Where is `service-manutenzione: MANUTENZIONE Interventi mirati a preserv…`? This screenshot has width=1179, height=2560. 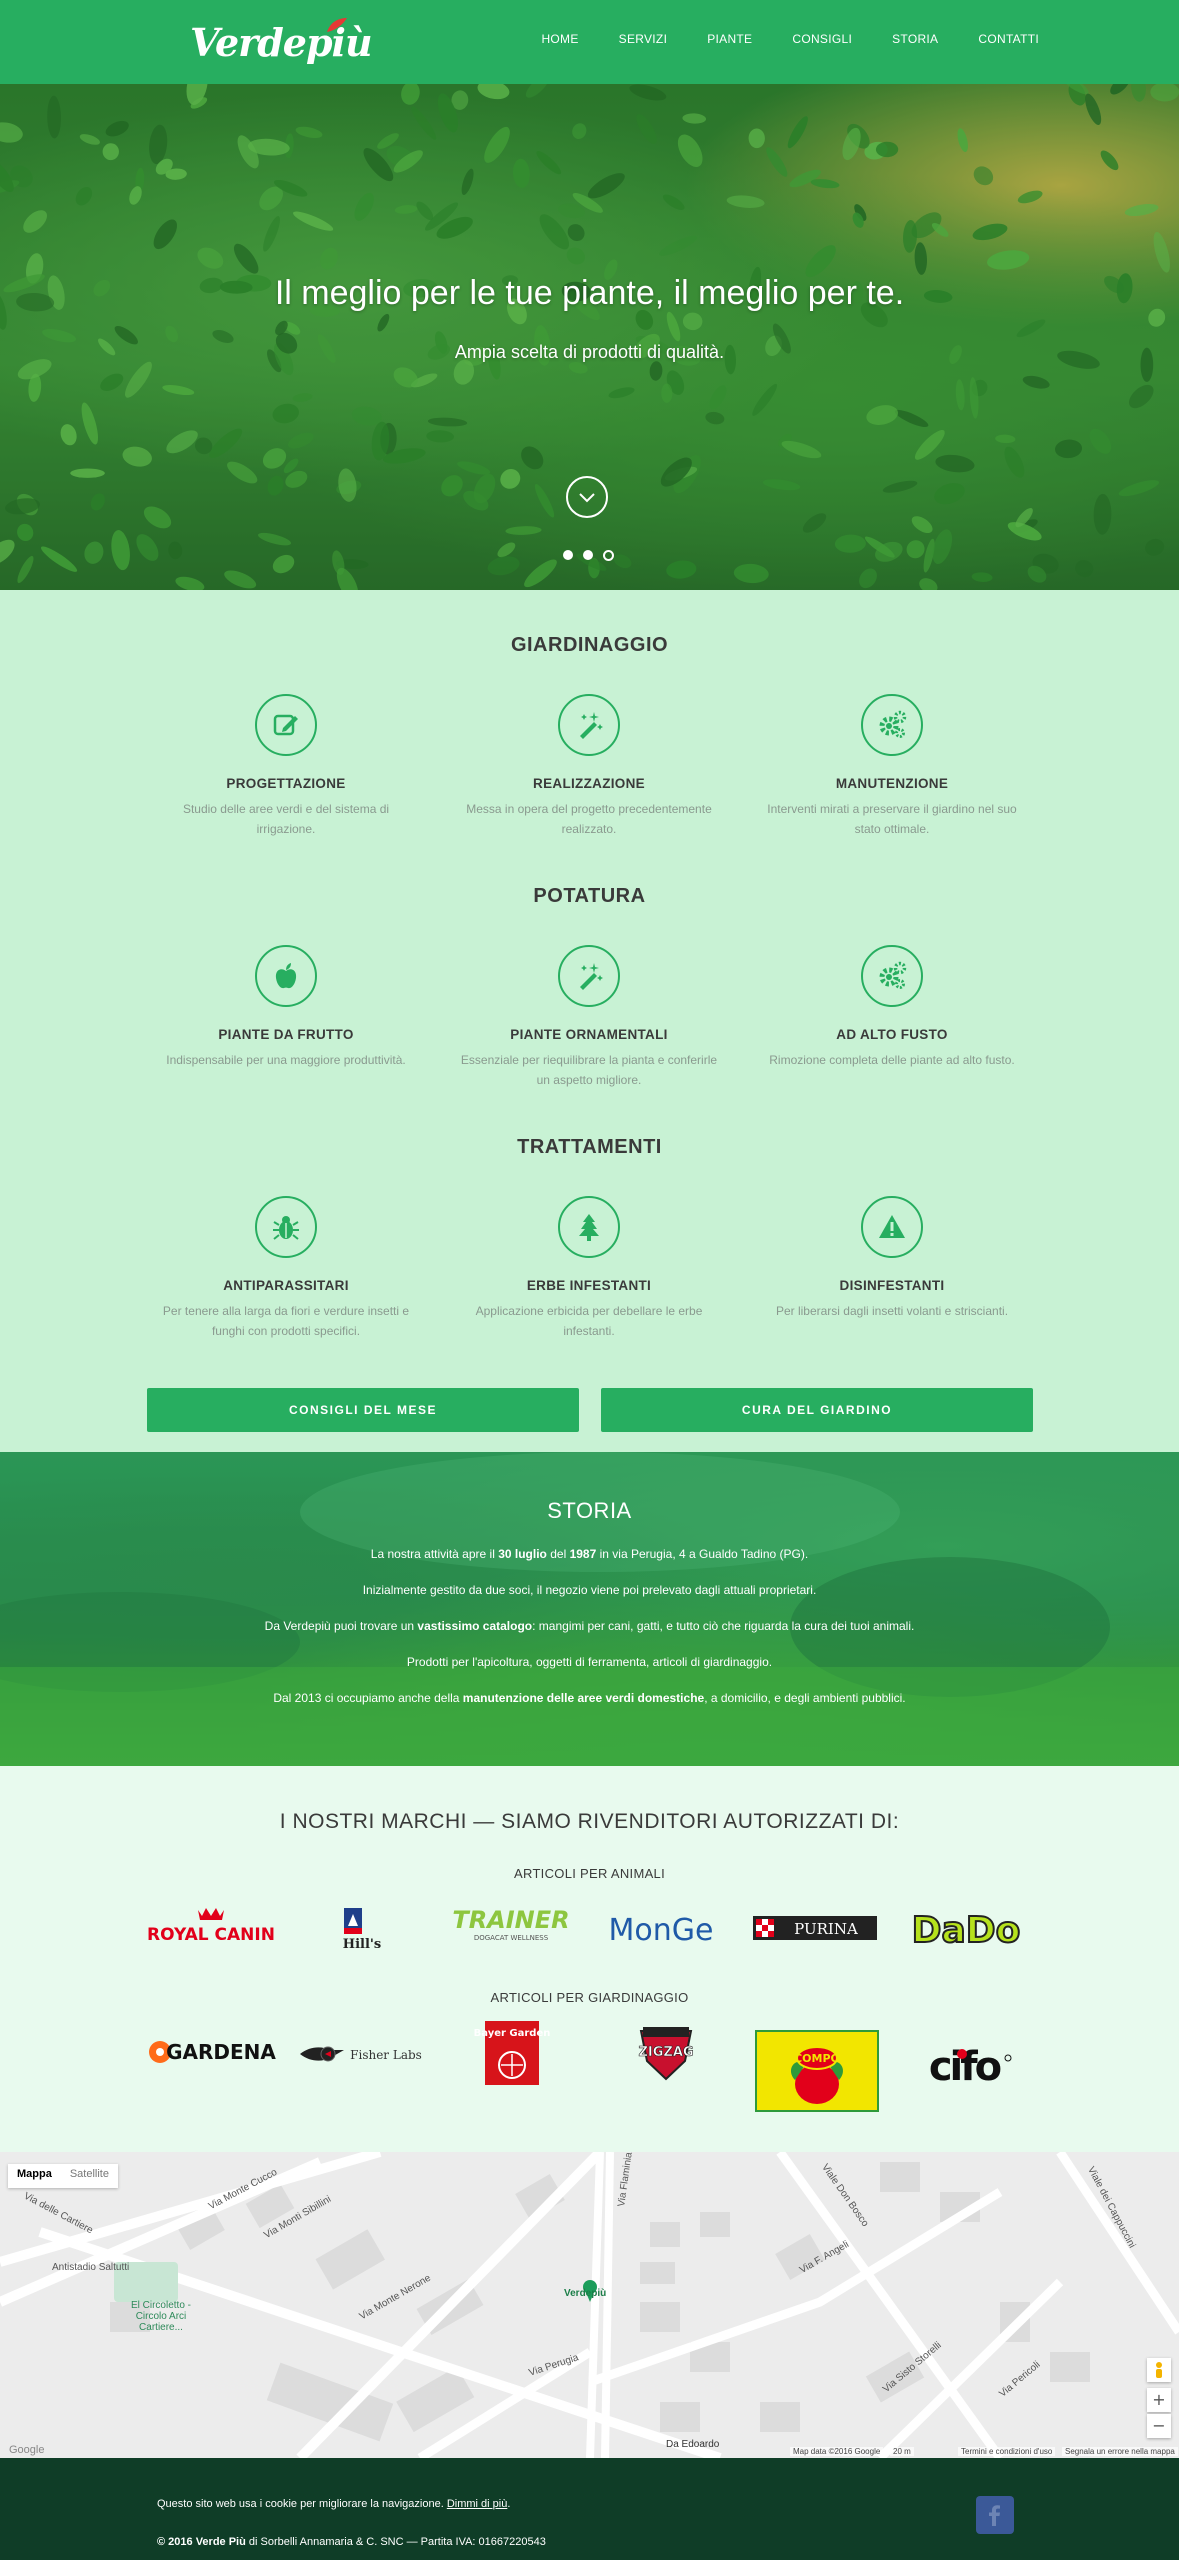
service-manutenzione: MANUTENZIONE Interventi mirati a preserv… is located at coordinates (892, 766).